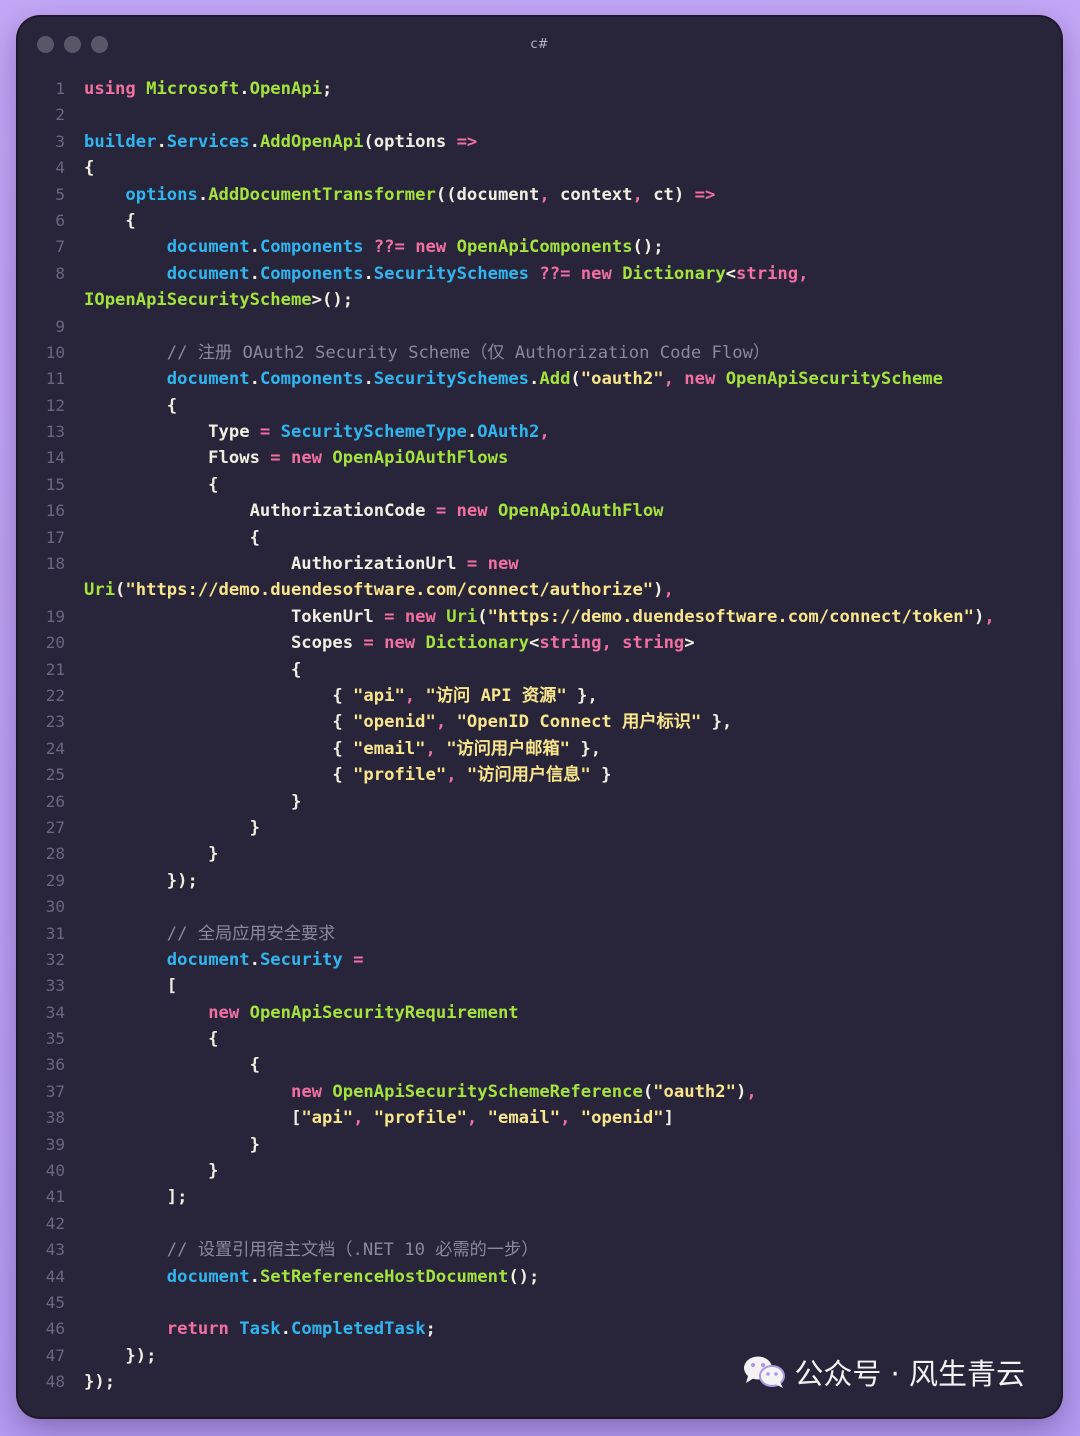  I want to click on code-line: 2, so click(539, 115).